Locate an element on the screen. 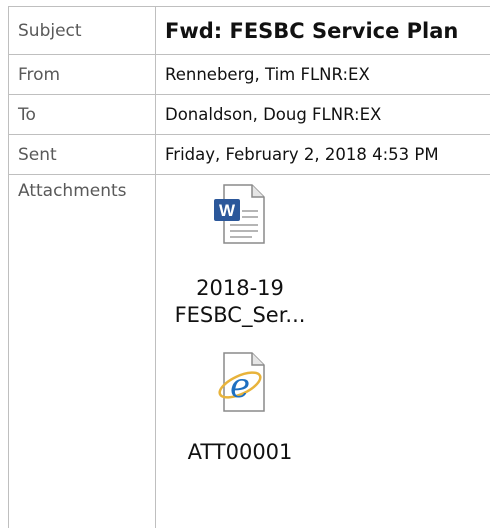 The image size is (490, 528). svg-text: W is located at coordinates (227, 210).